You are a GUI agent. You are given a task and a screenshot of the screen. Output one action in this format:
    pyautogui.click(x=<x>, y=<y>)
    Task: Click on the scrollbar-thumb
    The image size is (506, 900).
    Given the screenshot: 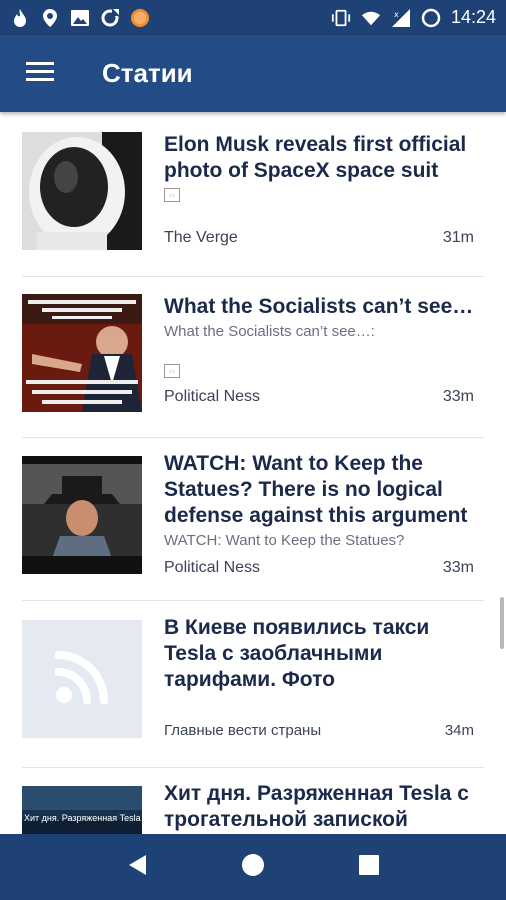 What is the action you would take?
    pyautogui.click(x=502, y=623)
    